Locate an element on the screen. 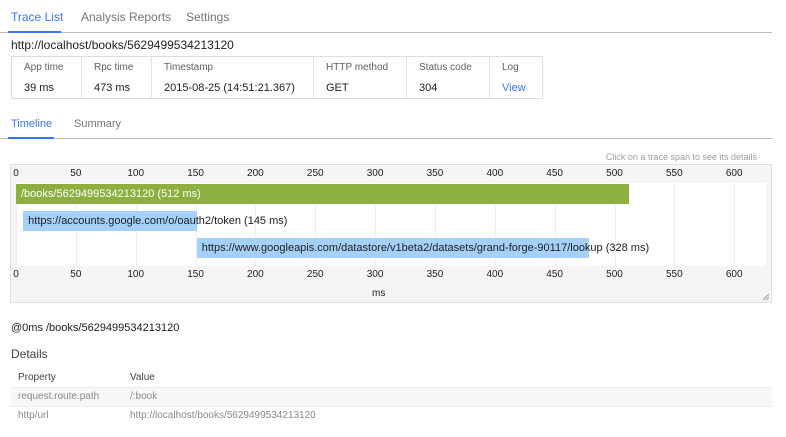 The height and width of the screenshot is (437, 786). timeline-axis-unit: ms is located at coordinates (379, 293).